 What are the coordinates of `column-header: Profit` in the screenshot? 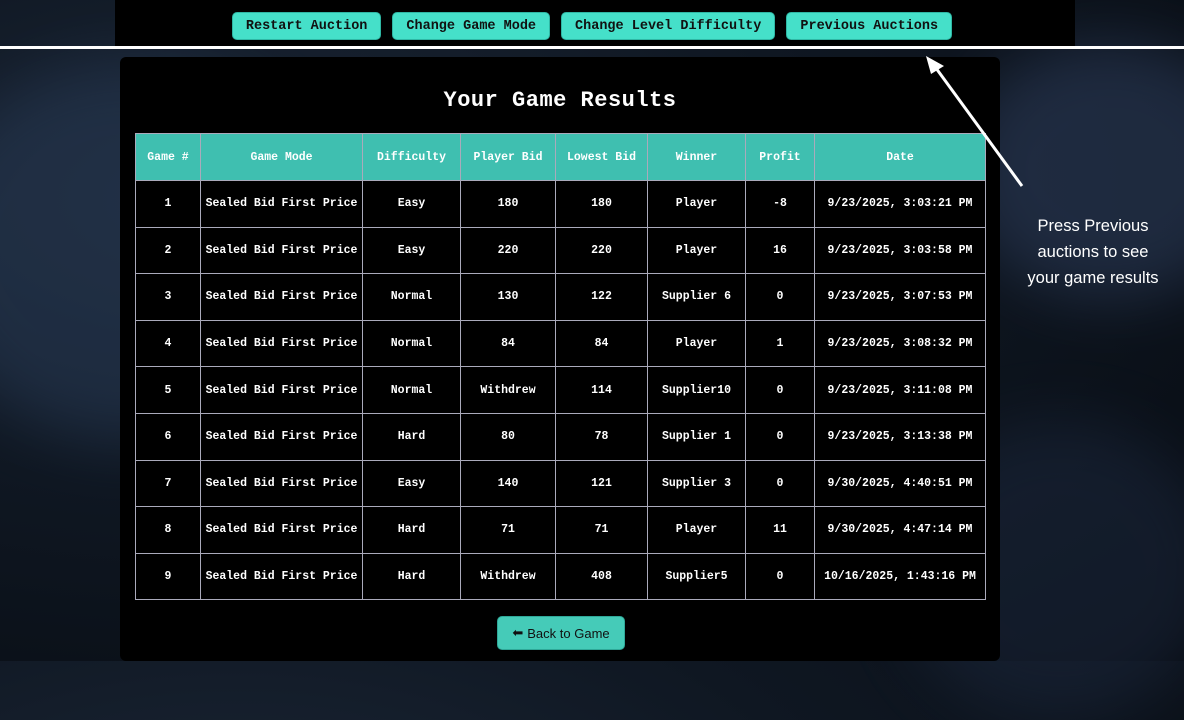 It's located at (780, 157).